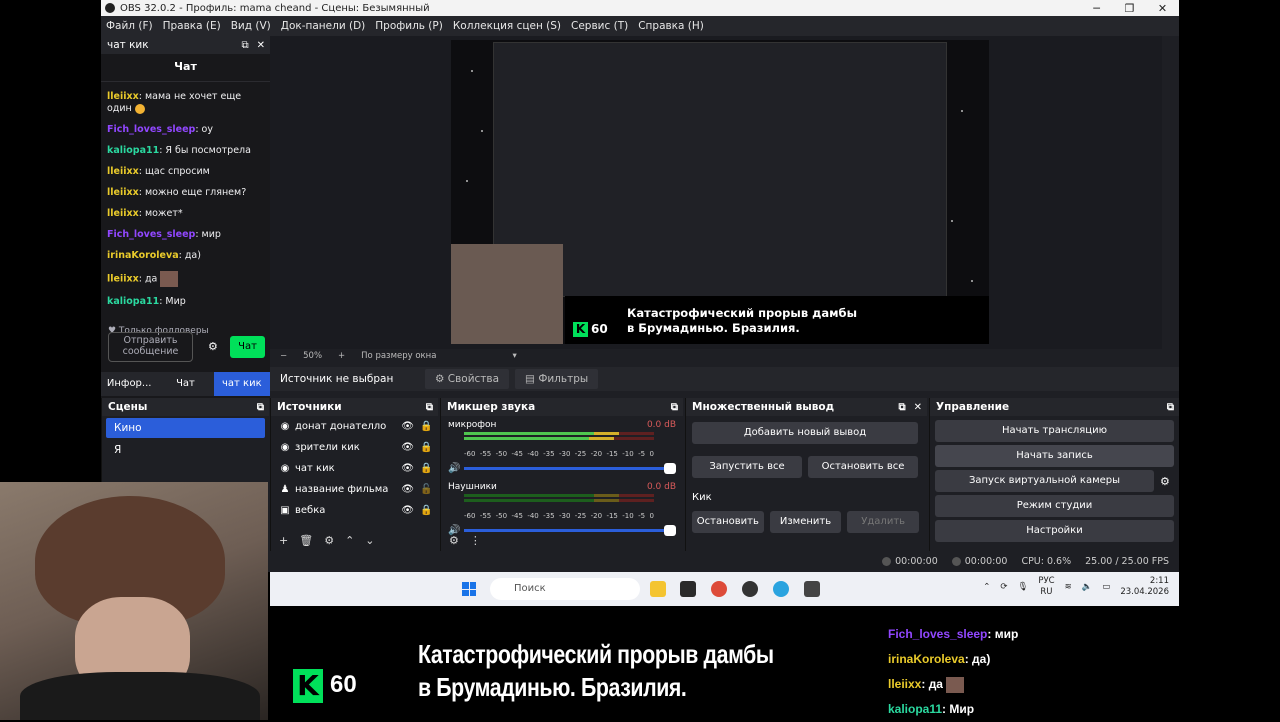  I want to click on source-item: ▣ вебка 👁 🔒, so click(354, 510).